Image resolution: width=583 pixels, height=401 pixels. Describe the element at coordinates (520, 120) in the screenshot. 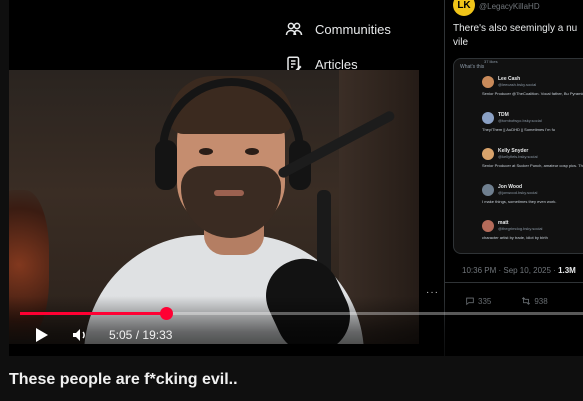

I see `embed-reply-handle: @tombofwyo.bsky.social` at that location.